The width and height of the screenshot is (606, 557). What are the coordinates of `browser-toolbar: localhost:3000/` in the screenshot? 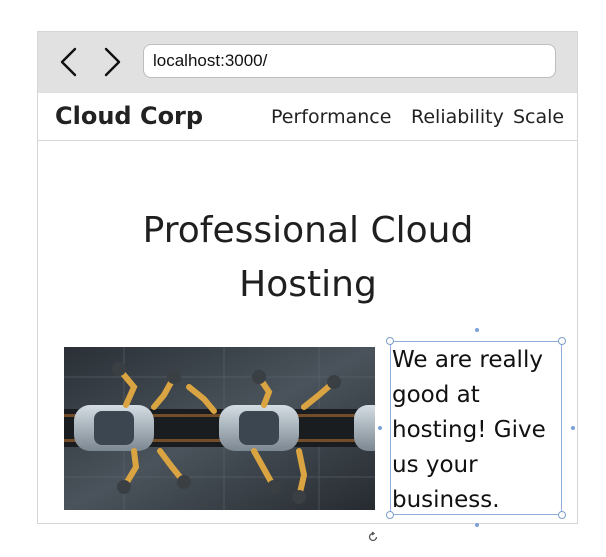 It's located at (307, 62).